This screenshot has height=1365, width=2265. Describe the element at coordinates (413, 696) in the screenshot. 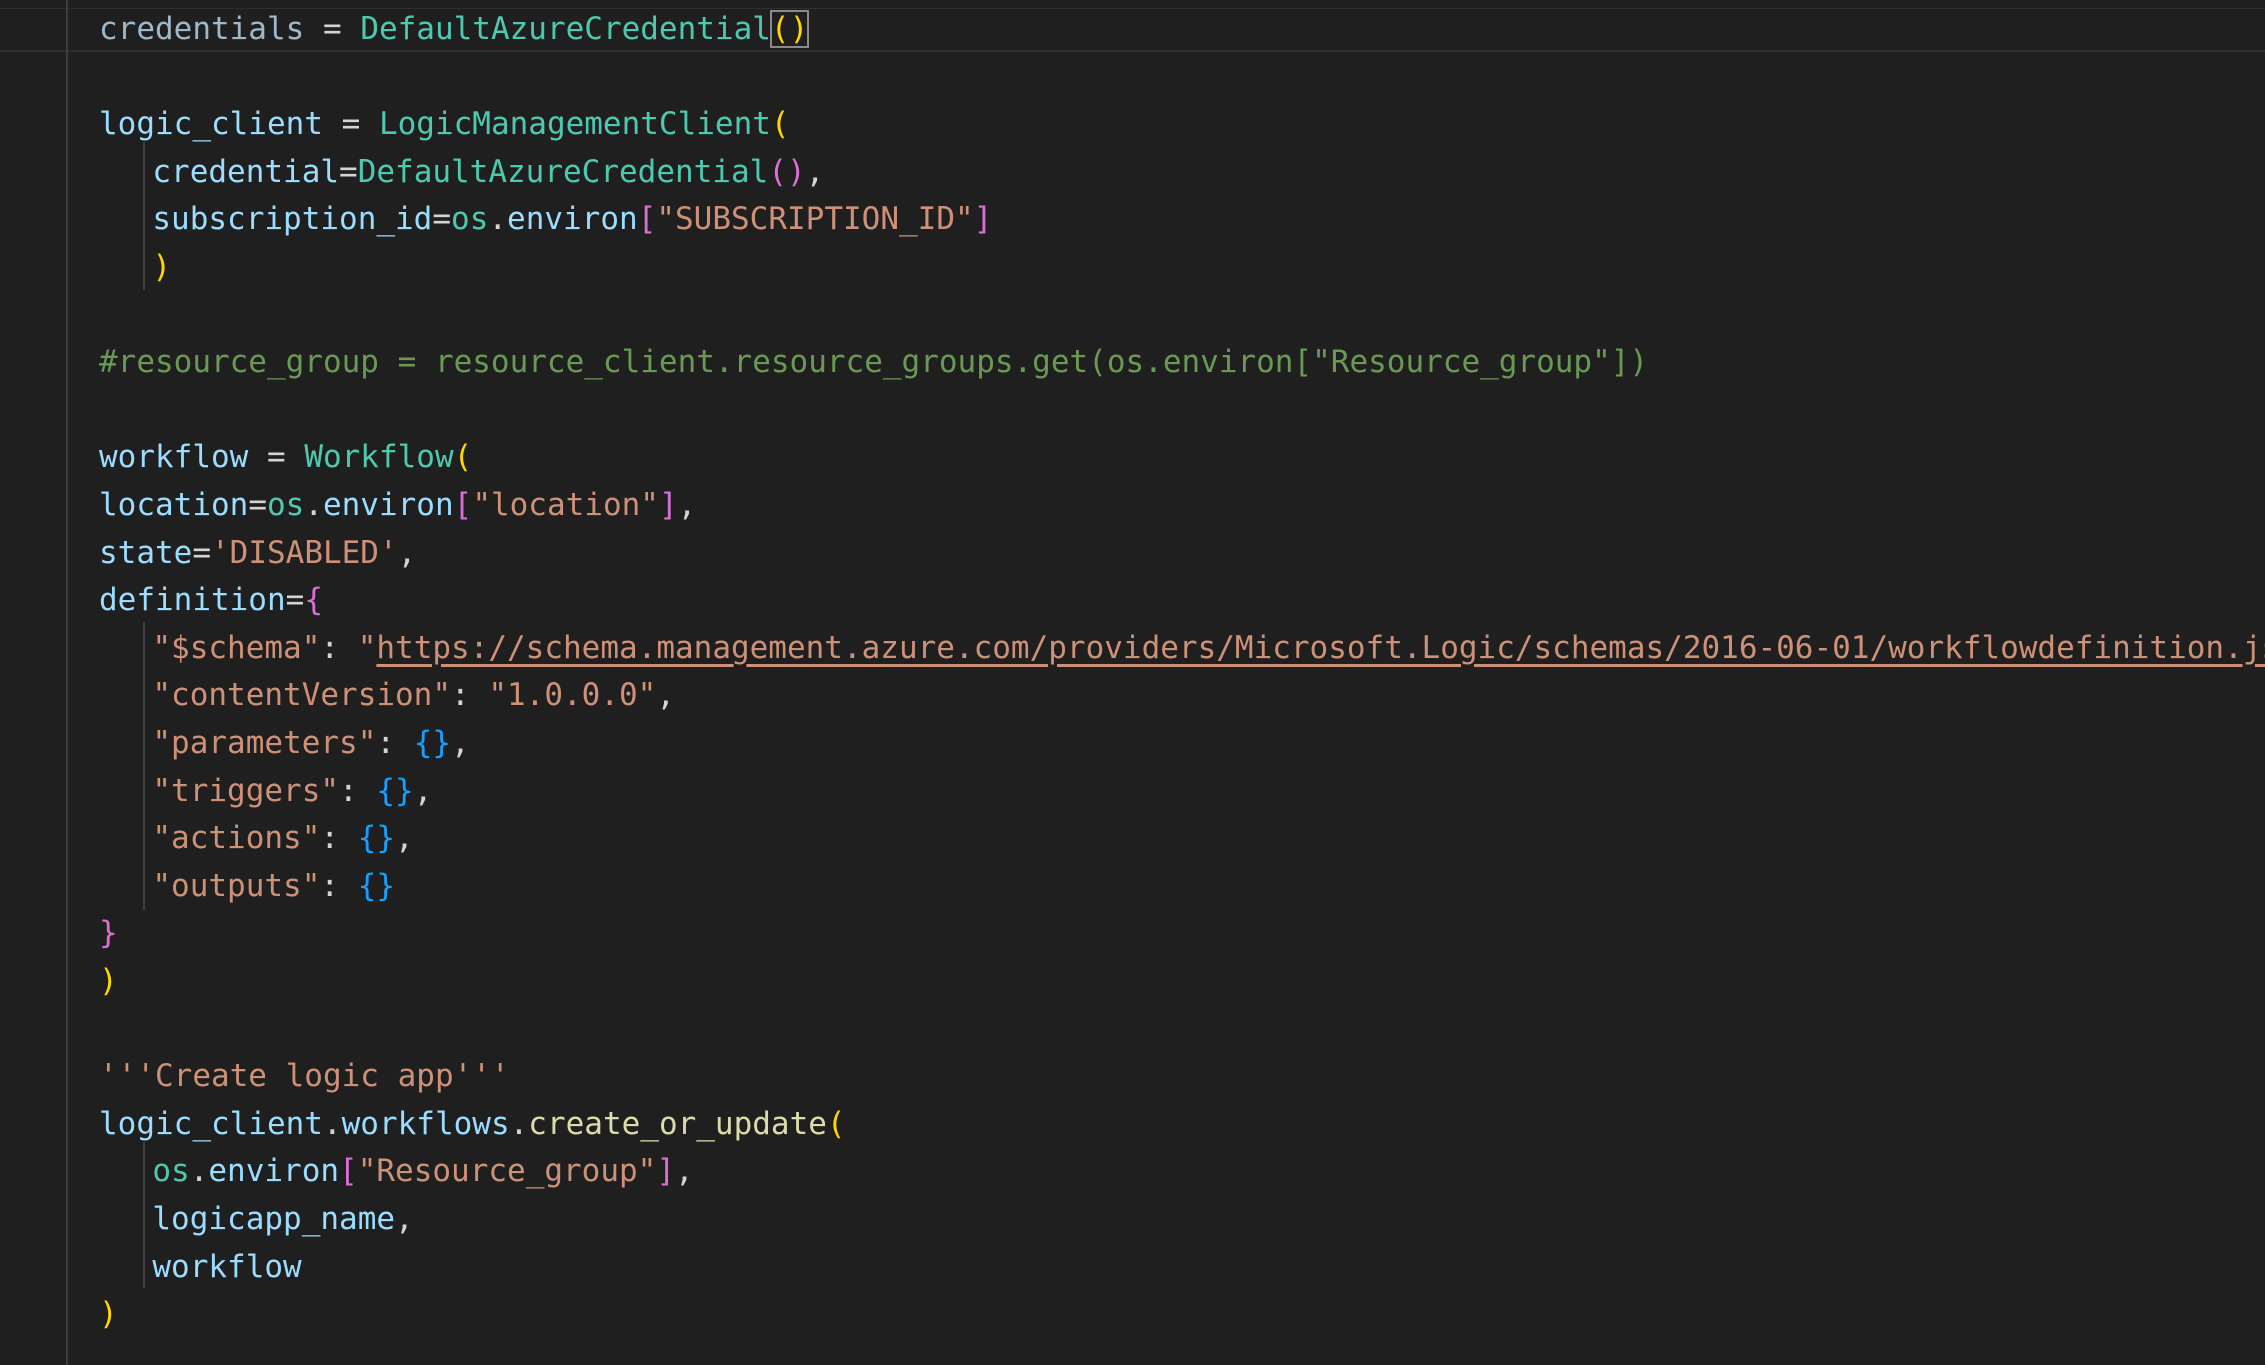

I see `code-line: "contentVersion": "1.0.0.0",` at that location.